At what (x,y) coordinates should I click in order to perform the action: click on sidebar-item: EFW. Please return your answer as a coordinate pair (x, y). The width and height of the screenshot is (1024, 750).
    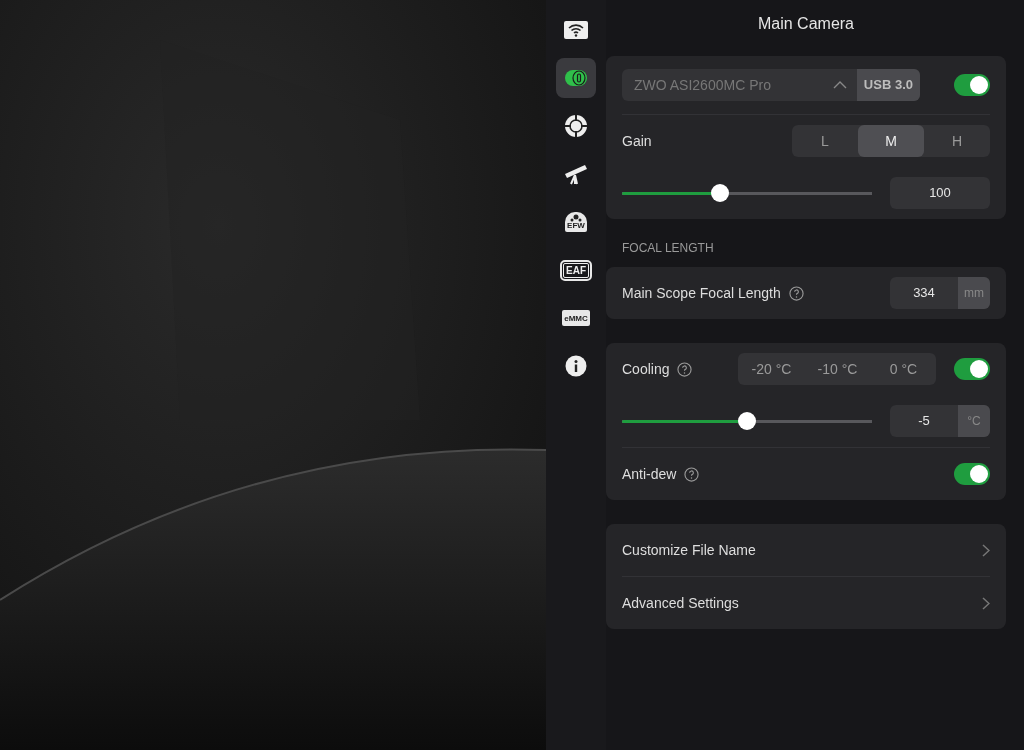
    Looking at the image, I should click on (576, 222).